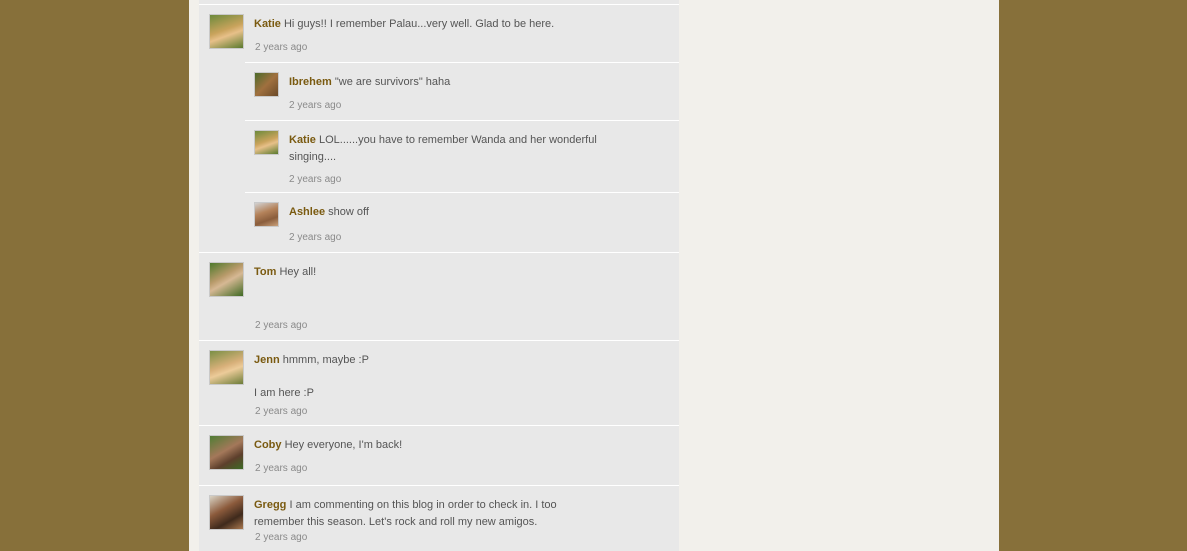  I want to click on comment-ashlee: Ashlee show off 2 years ago, so click(462, 222).